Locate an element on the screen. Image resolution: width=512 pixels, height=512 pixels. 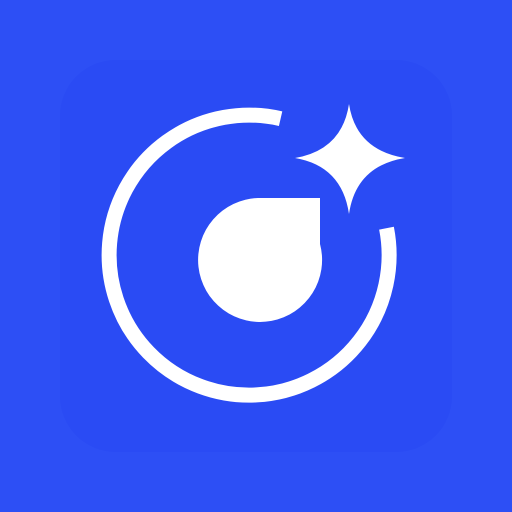
sparkle-icon is located at coordinates (350, 159).